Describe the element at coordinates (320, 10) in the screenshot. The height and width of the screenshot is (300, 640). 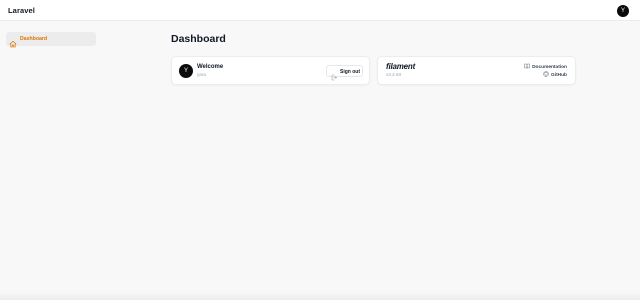
I see `top-bar: Laravel Y` at that location.